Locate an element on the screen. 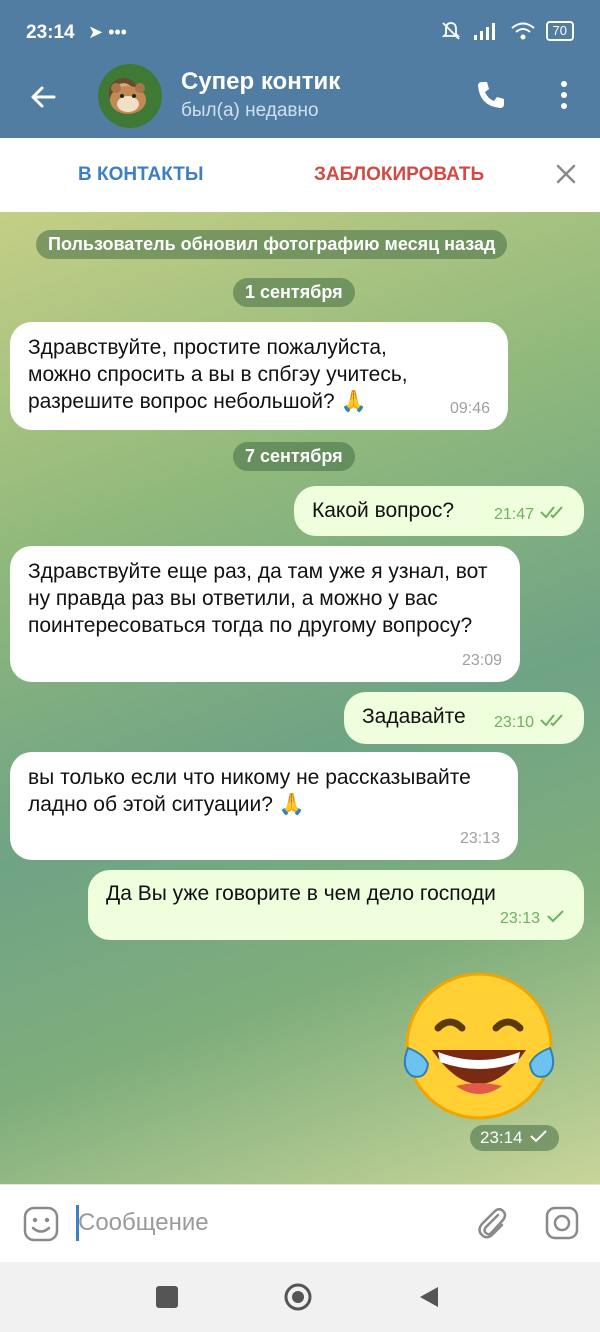  back-button is located at coordinates (429, 1297).